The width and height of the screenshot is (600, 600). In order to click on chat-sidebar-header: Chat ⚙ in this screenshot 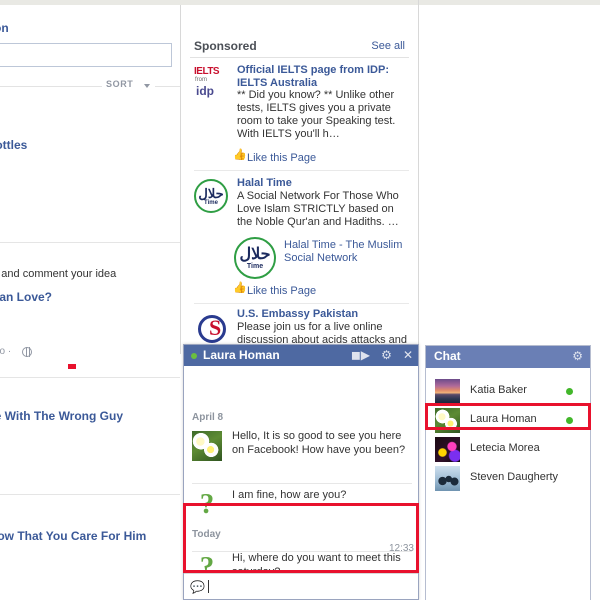, I will do `click(508, 357)`.